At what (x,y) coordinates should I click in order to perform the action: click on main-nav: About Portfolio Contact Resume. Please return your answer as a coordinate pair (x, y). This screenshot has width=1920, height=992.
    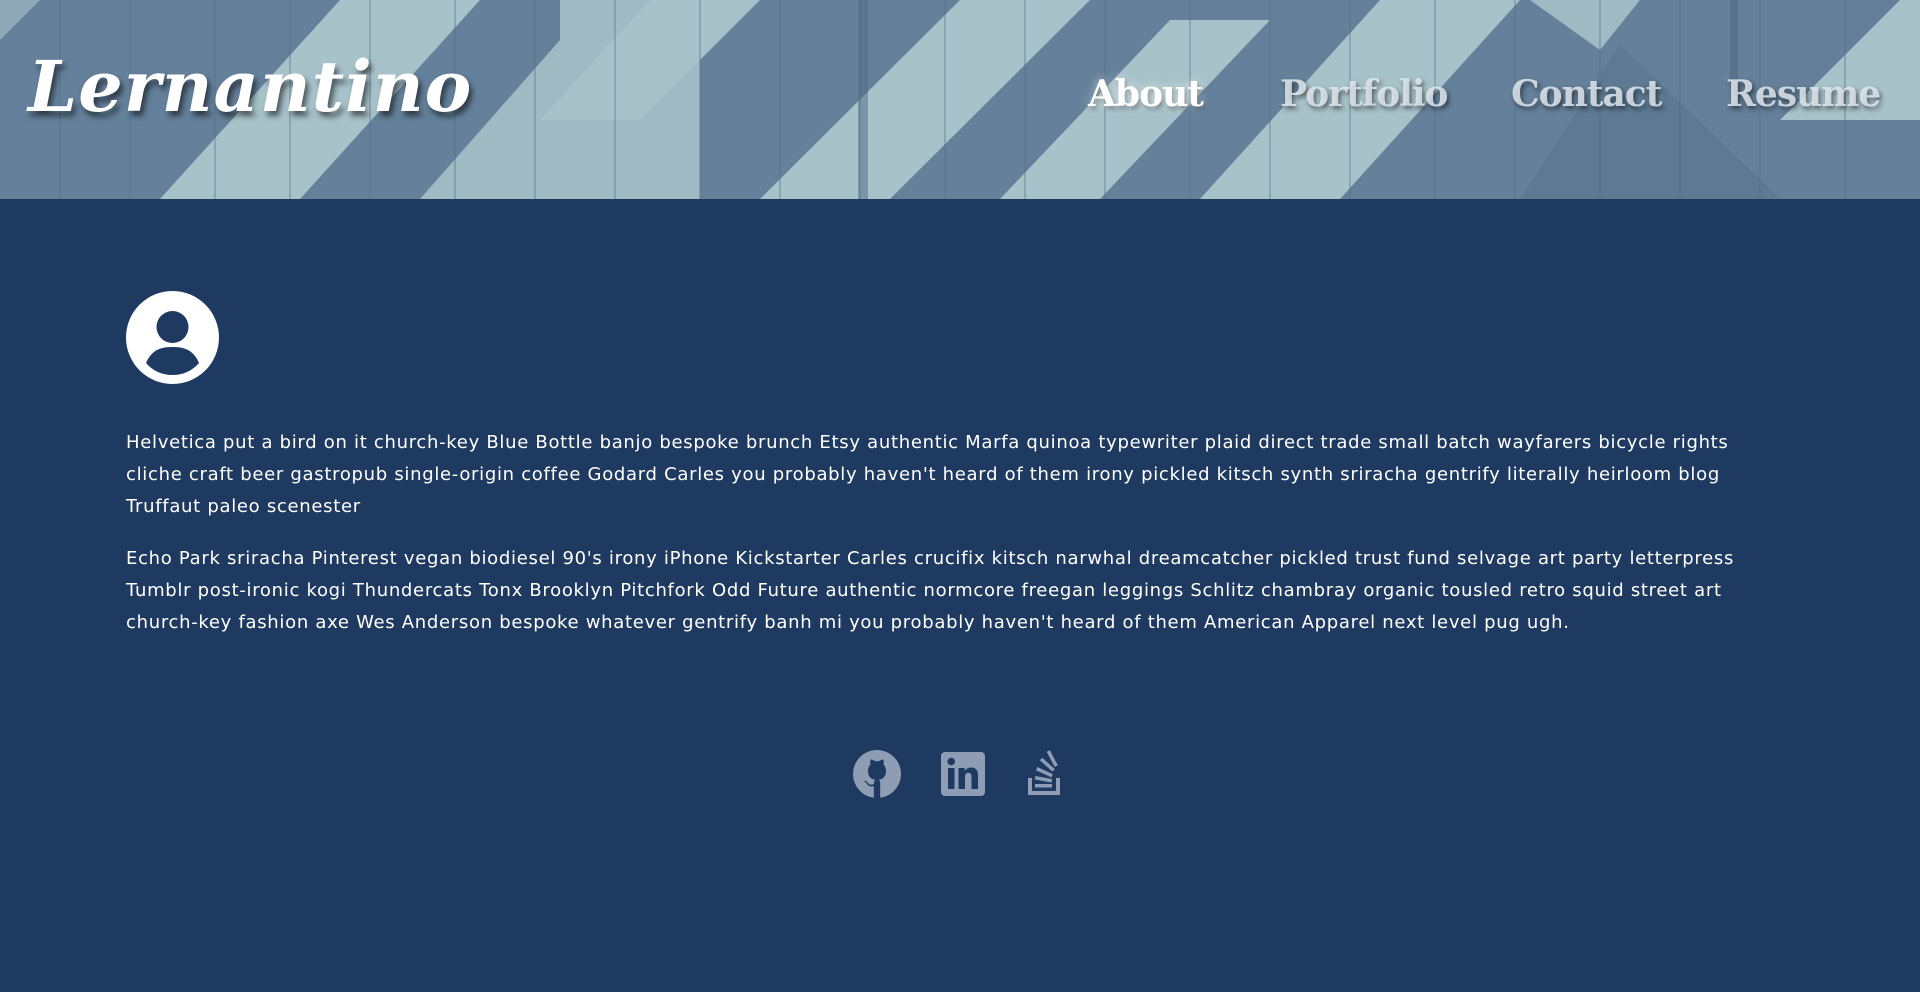
    Looking at the image, I should click on (1470, 101).